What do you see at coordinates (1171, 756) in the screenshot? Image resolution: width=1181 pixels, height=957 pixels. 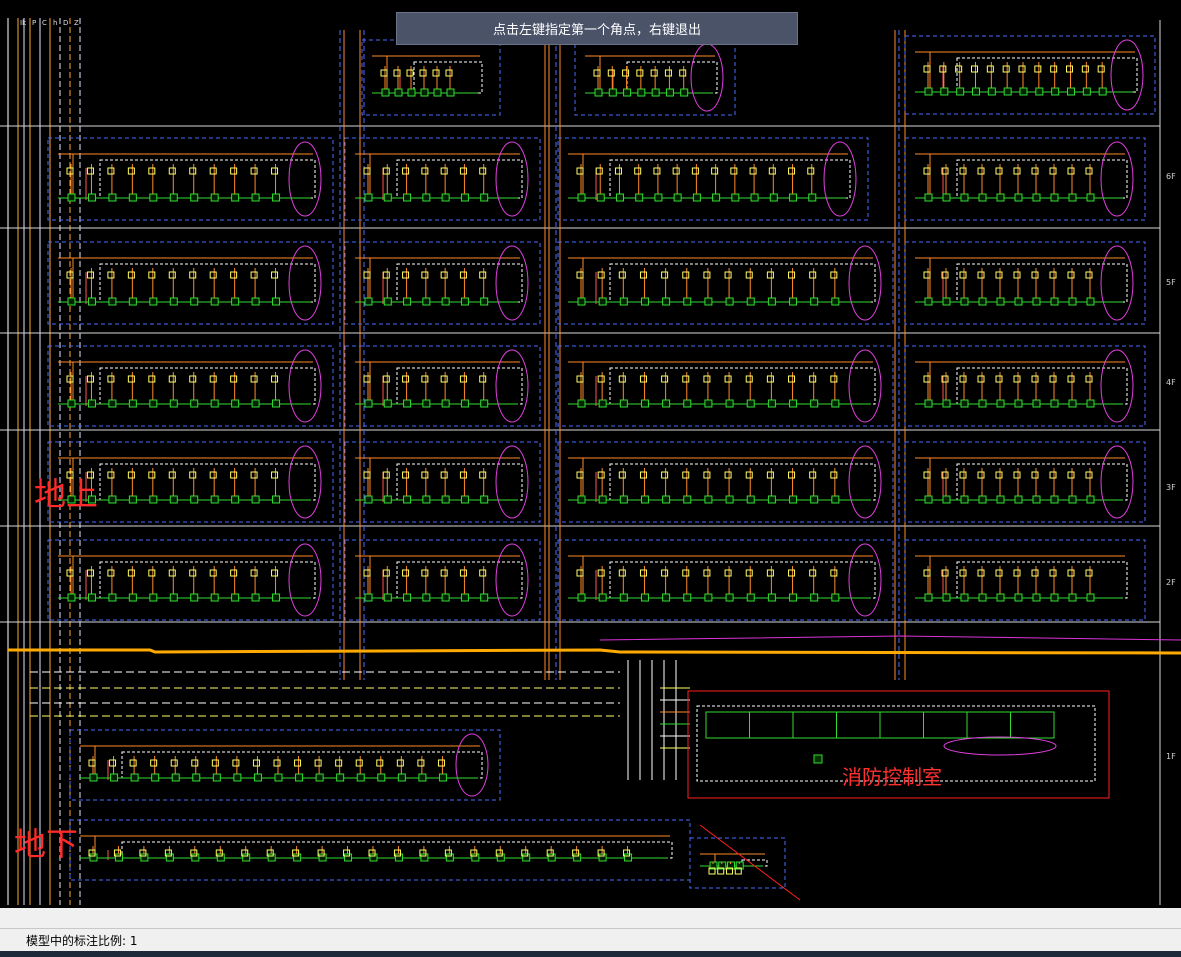 I see `floor-label-1f: 1F` at bounding box center [1171, 756].